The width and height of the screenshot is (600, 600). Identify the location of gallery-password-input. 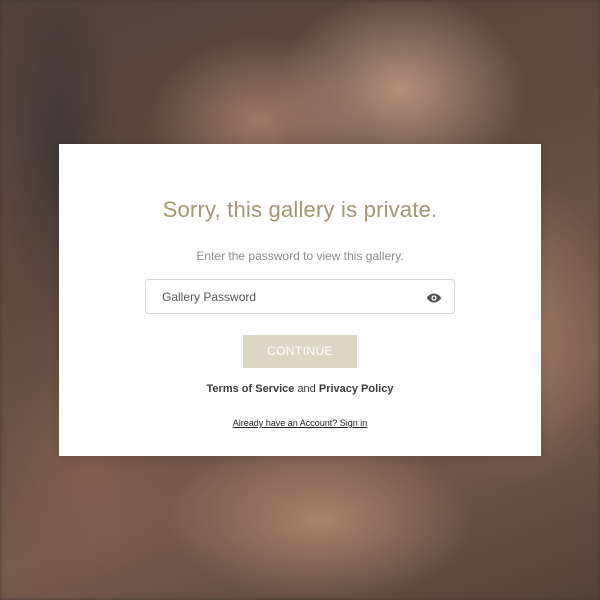
(281, 296).